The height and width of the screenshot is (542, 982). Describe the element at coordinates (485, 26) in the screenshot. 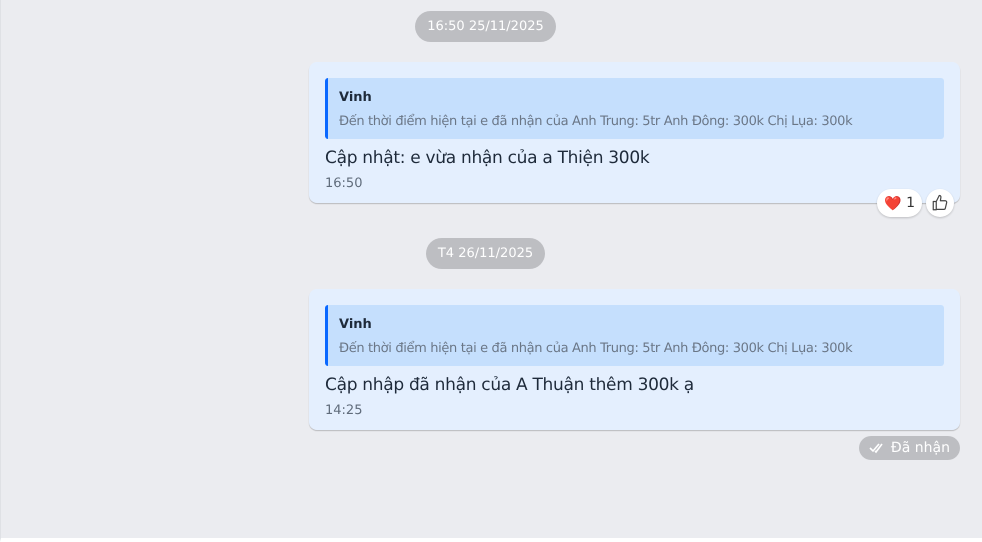

I see `date-divider: 16:50 25/11/2025` at that location.